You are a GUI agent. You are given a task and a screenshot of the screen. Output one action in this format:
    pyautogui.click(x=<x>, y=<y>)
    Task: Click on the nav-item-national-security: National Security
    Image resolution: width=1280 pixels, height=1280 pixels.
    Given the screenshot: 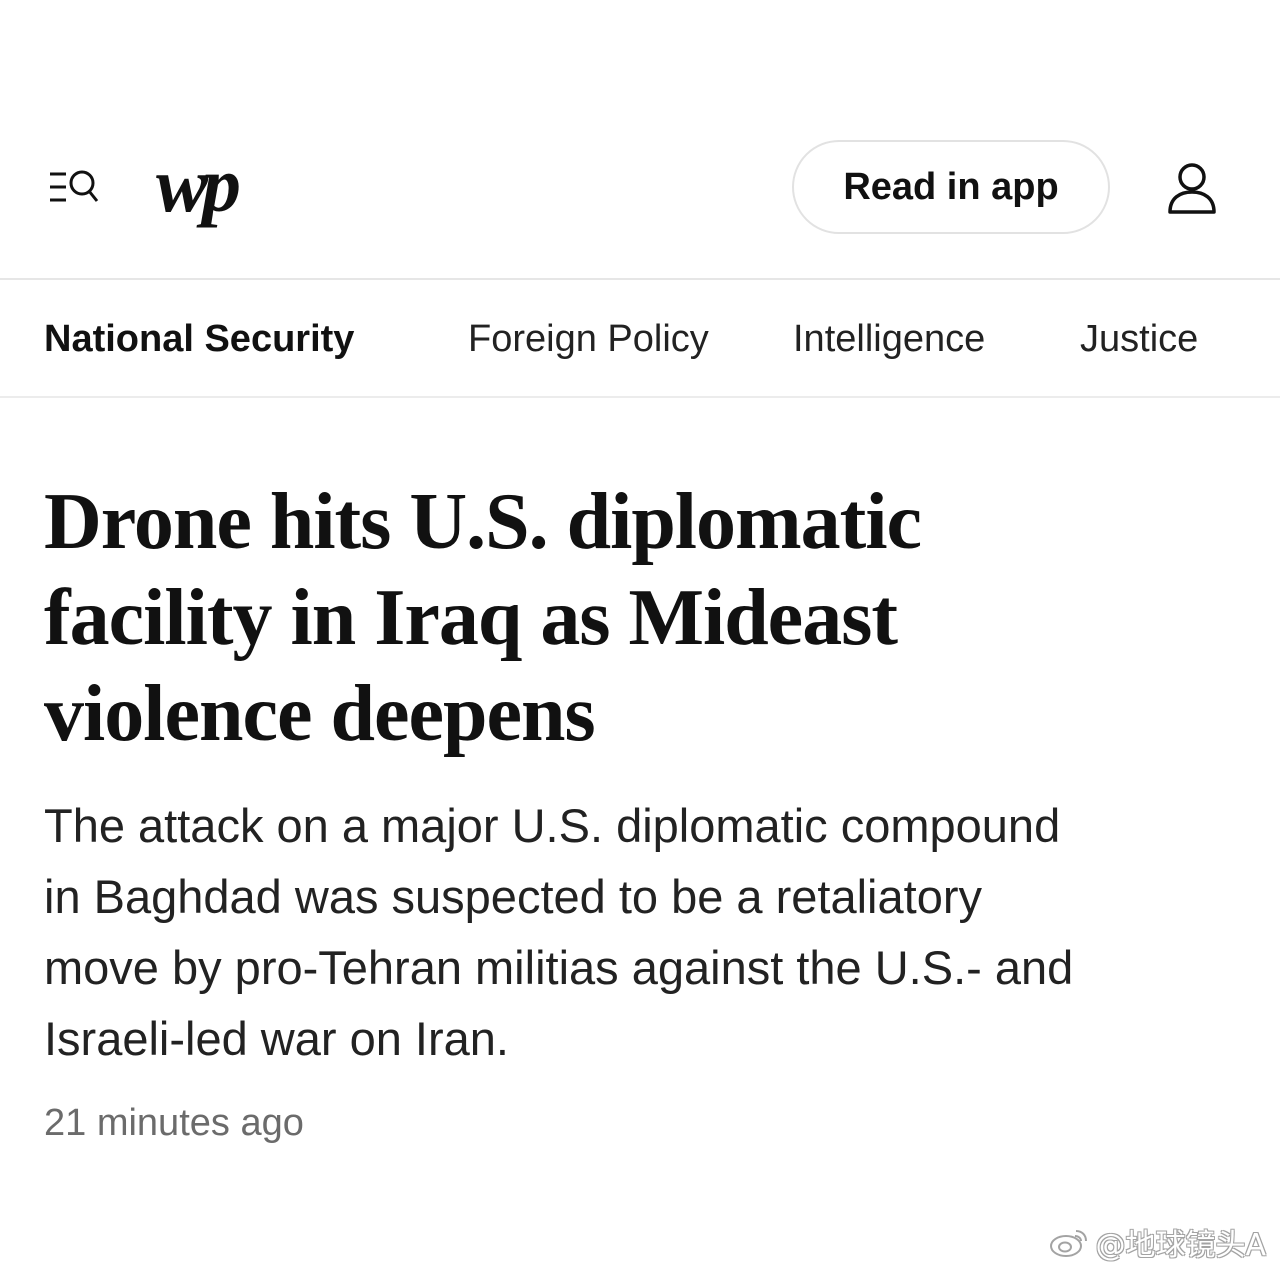 What is the action you would take?
    pyautogui.click(x=199, y=339)
    